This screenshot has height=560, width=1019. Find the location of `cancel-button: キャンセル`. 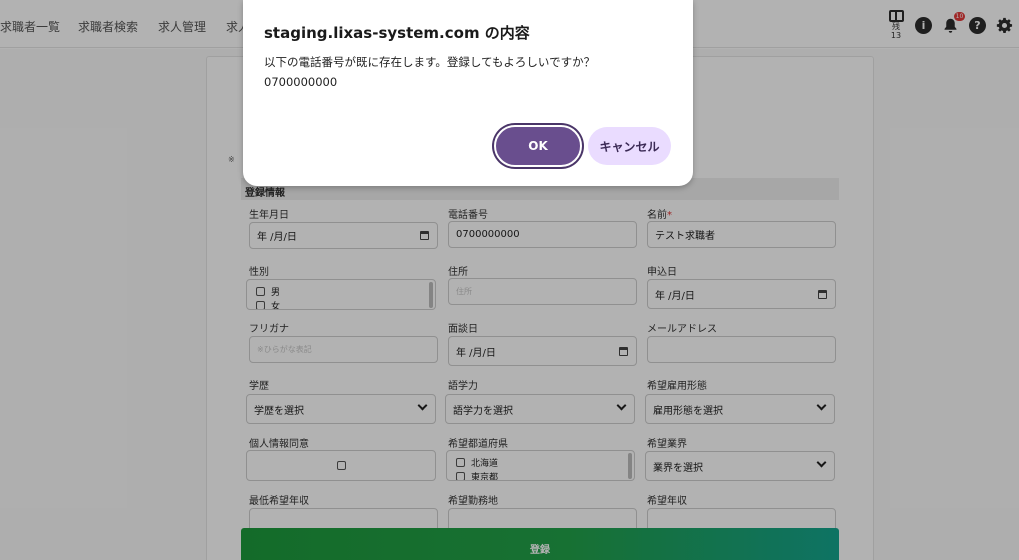

cancel-button: キャンセル is located at coordinates (629, 146).